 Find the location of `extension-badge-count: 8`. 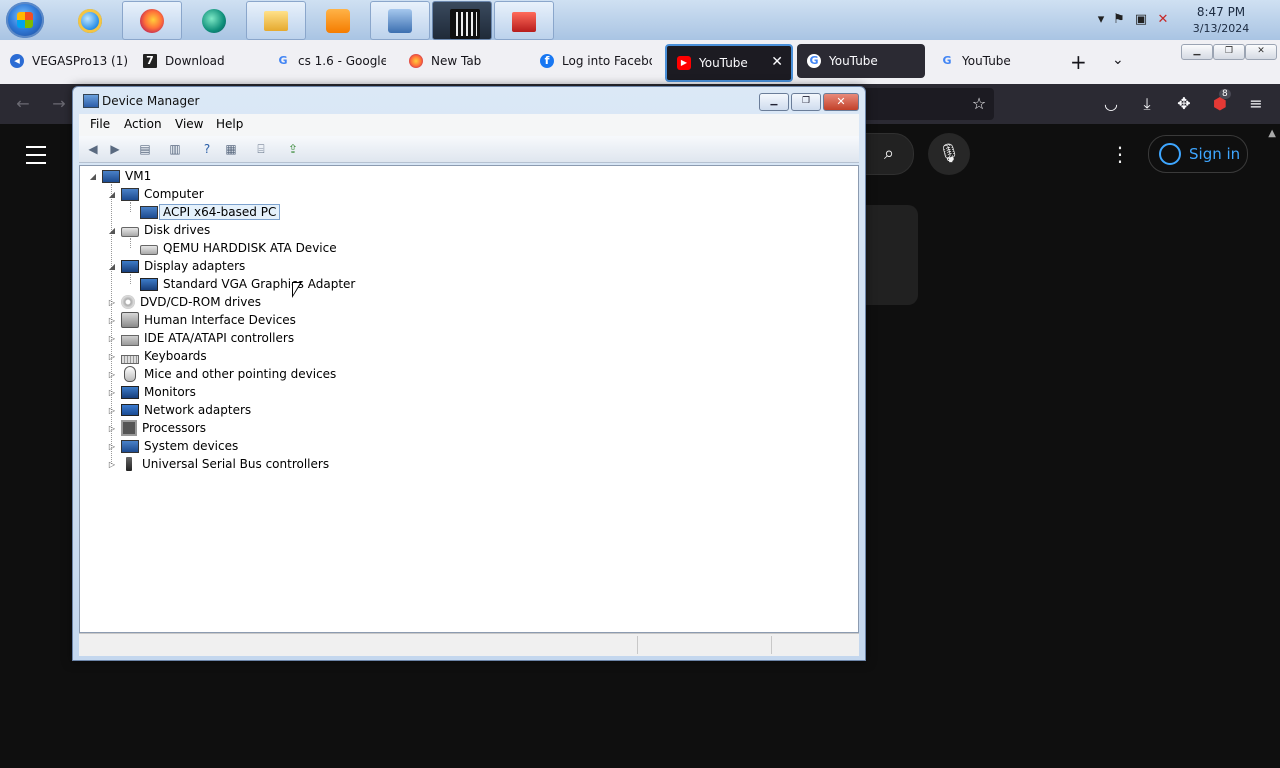

extension-badge-count: 8 is located at coordinates (1225, 94).